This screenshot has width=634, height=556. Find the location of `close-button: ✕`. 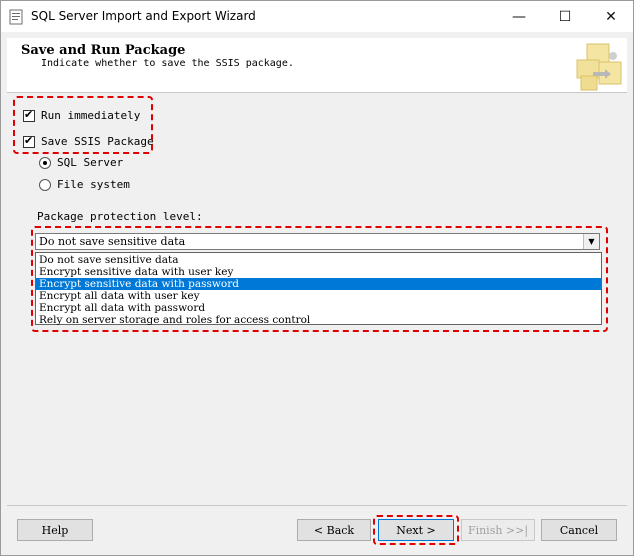

close-button: ✕ is located at coordinates (611, 16).